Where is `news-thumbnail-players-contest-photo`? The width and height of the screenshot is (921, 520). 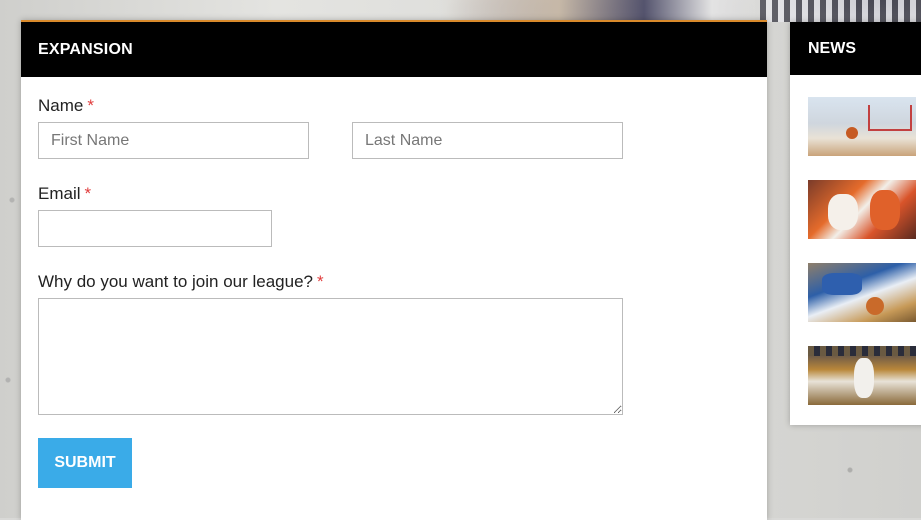 news-thumbnail-players-contest-photo is located at coordinates (862, 209).